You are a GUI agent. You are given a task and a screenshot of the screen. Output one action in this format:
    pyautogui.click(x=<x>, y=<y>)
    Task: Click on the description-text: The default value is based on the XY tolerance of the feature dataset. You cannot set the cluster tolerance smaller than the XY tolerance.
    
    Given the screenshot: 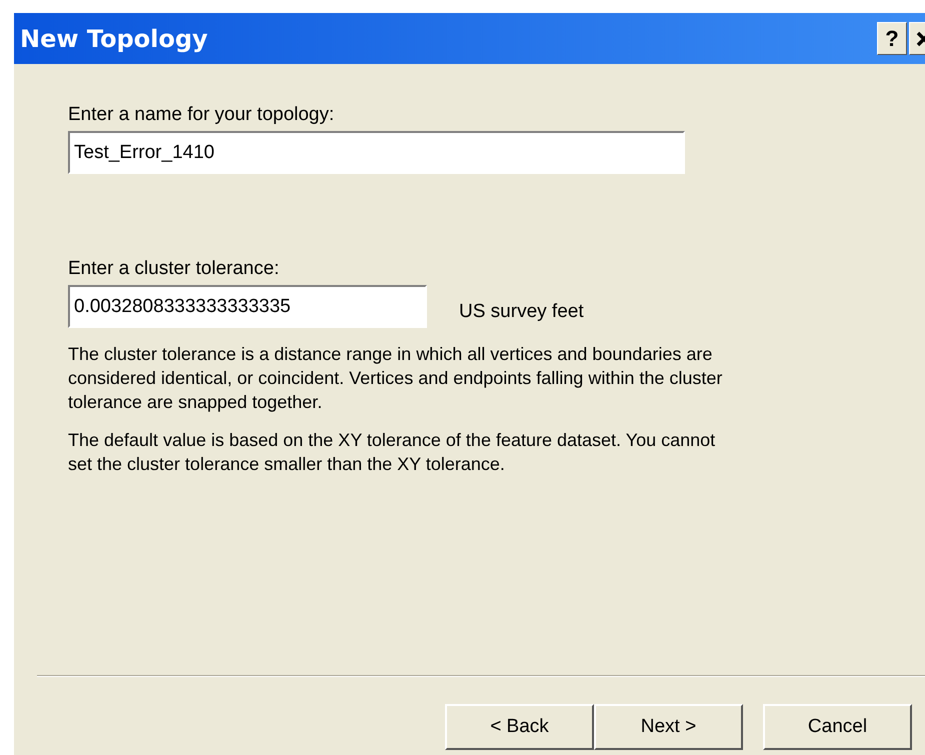 What is the action you would take?
    pyautogui.click(x=392, y=452)
    